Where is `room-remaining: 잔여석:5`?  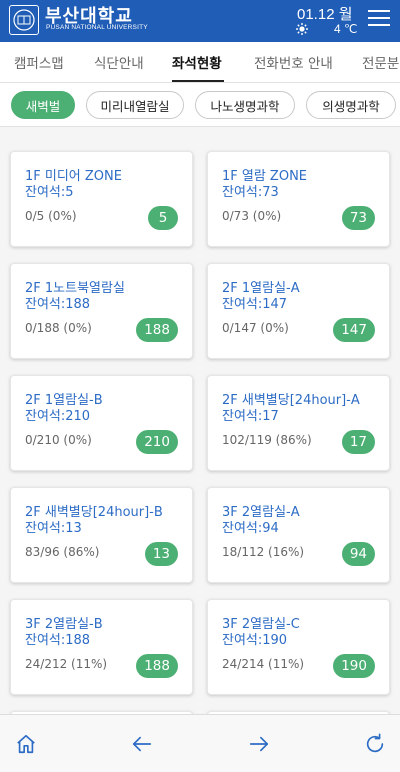 room-remaining: 잔여석:5 is located at coordinates (49, 192).